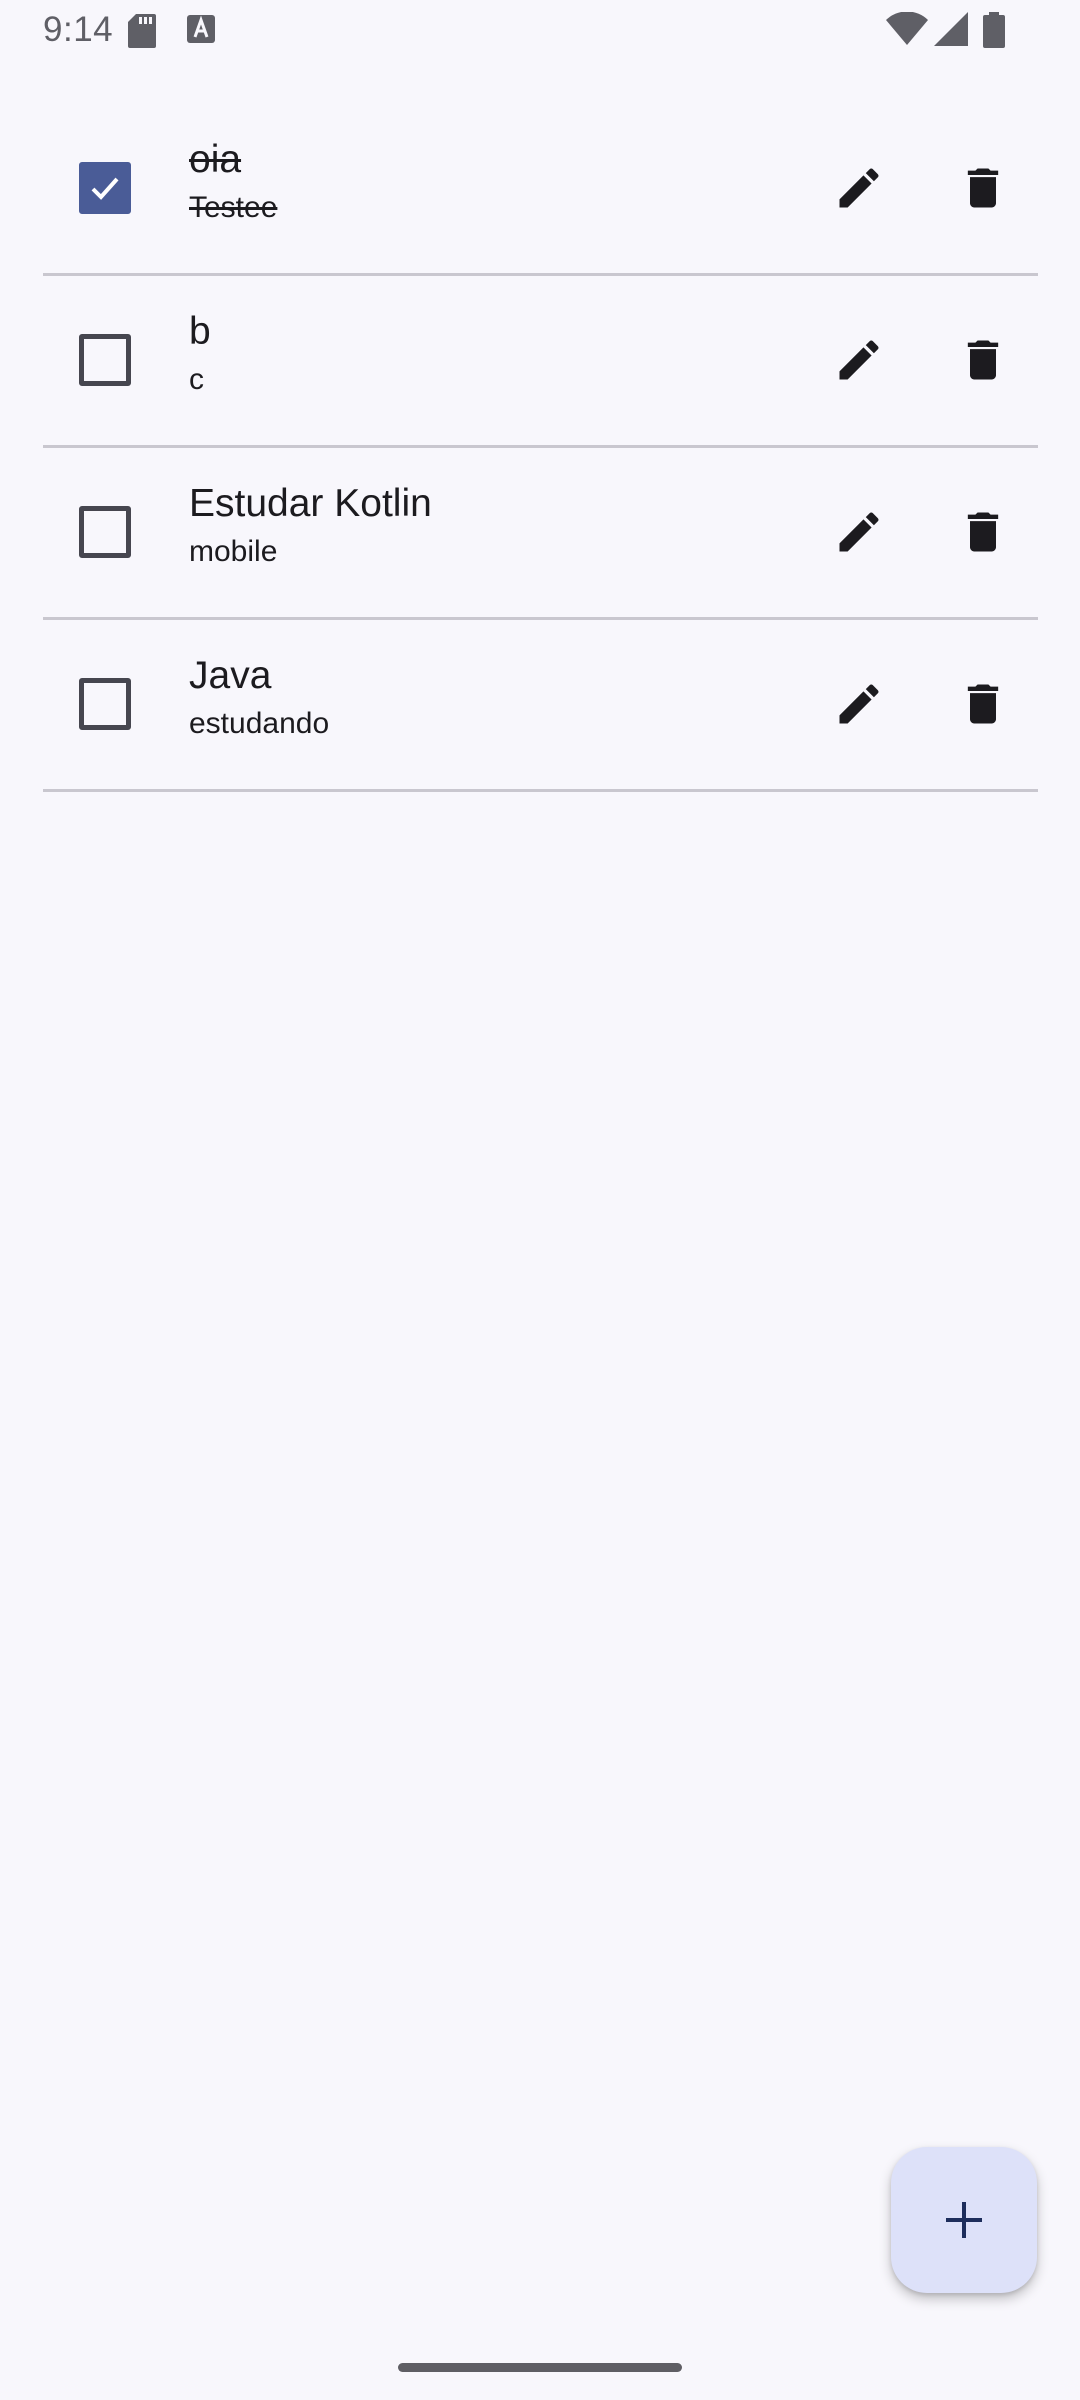  I want to click on task-checkbox-checked, so click(105, 188).